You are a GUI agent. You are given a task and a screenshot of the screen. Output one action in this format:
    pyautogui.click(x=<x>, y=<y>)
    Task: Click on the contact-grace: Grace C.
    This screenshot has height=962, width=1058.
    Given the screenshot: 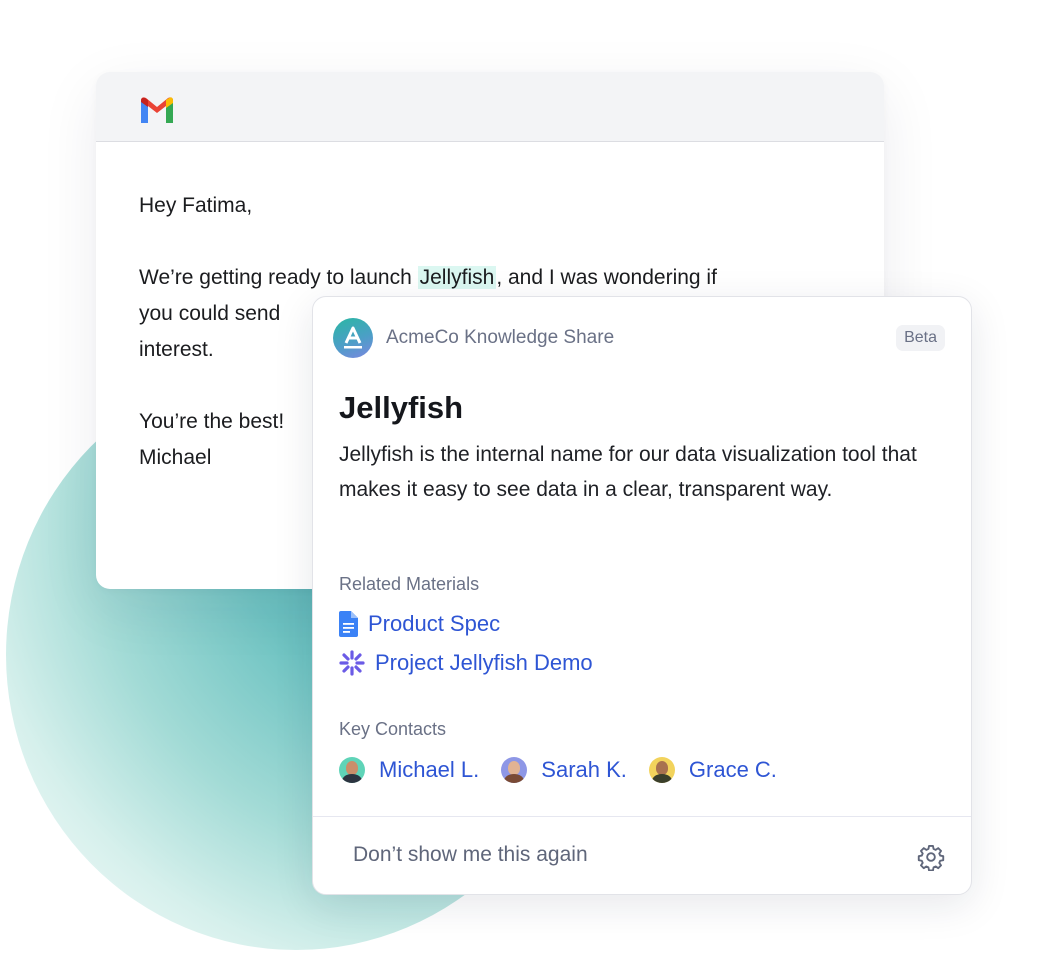 What is the action you would take?
    pyautogui.click(x=712, y=770)
    